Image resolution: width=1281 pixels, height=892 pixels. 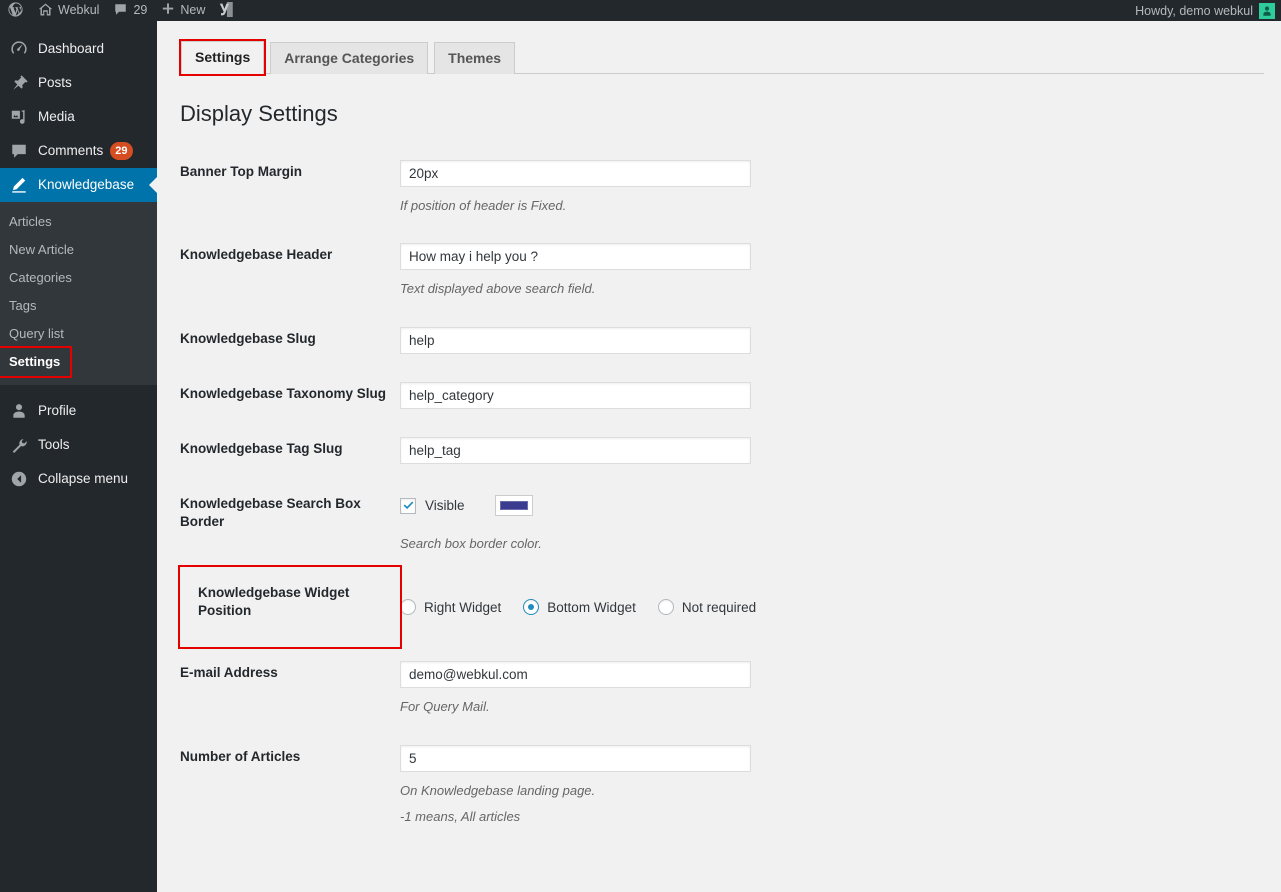 What do you see at coordinates (78, 411) in the screenshot?
I see `sidebar-item-profile: Profile` at bounding box center [78, 411].